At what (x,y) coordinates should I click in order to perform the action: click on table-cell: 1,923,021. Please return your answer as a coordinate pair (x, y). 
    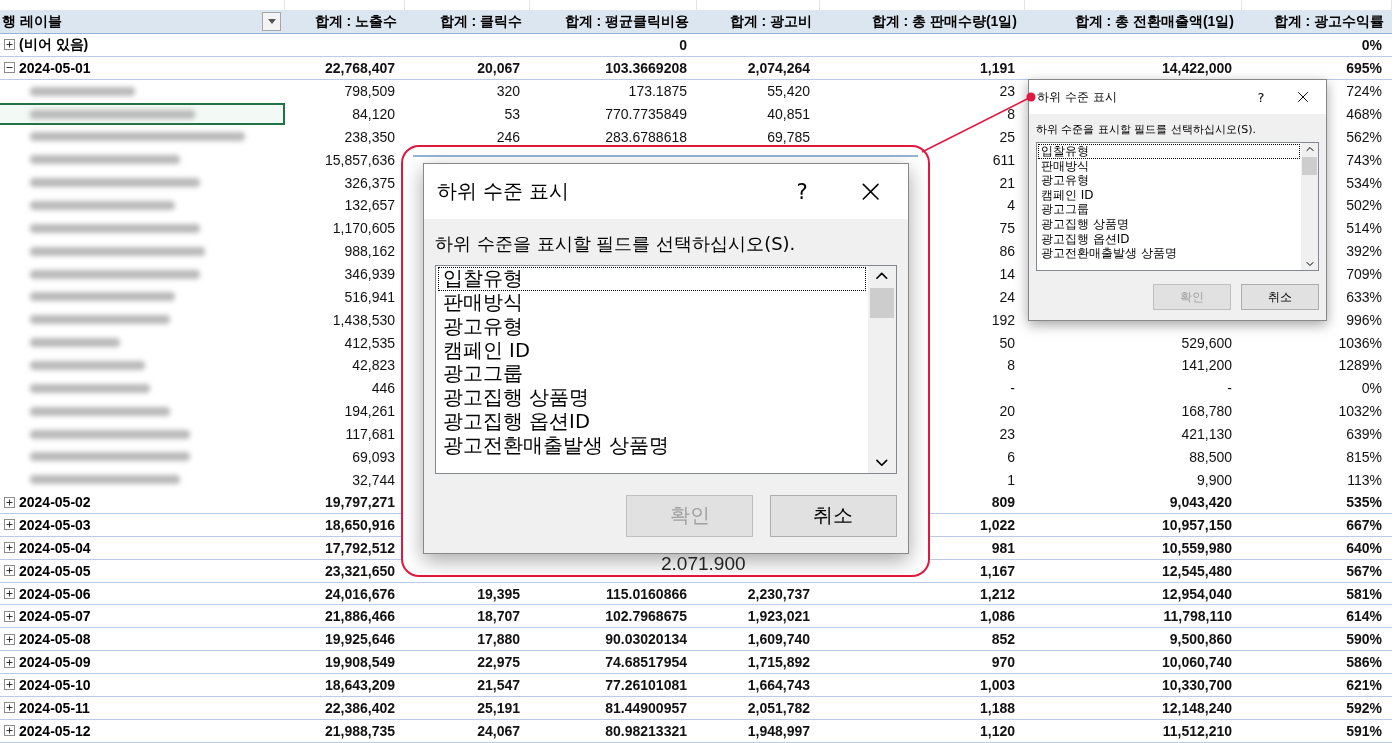
    Looking at the image, I should click on (778, 616).